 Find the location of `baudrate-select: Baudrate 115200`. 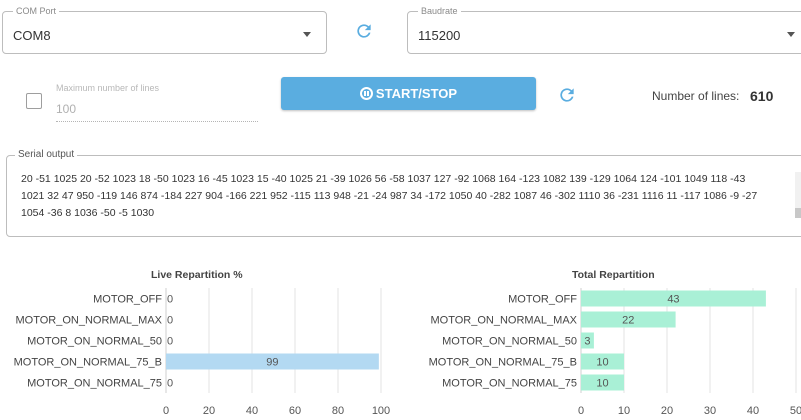

baudrate-select: Baudrate 115200 is located at coordinates (604, 29).